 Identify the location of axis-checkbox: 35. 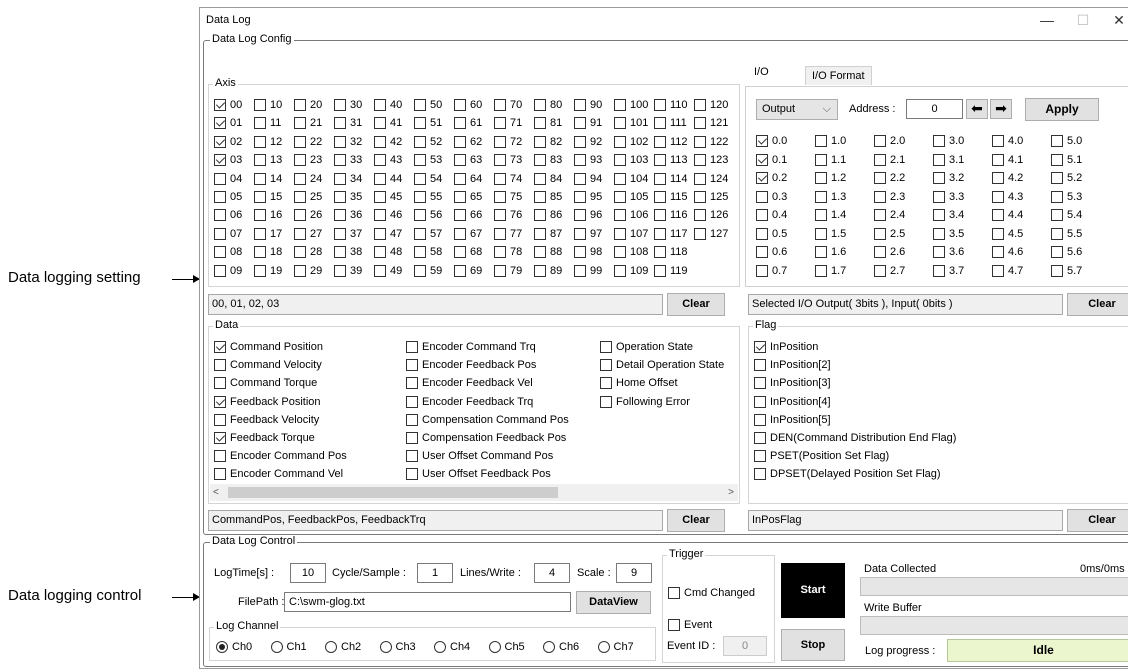
(348, 197).